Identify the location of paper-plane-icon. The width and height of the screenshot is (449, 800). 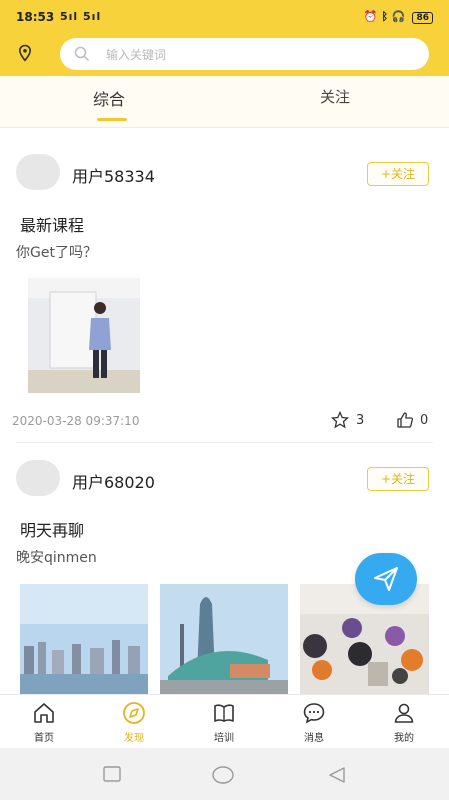
(386, 579).